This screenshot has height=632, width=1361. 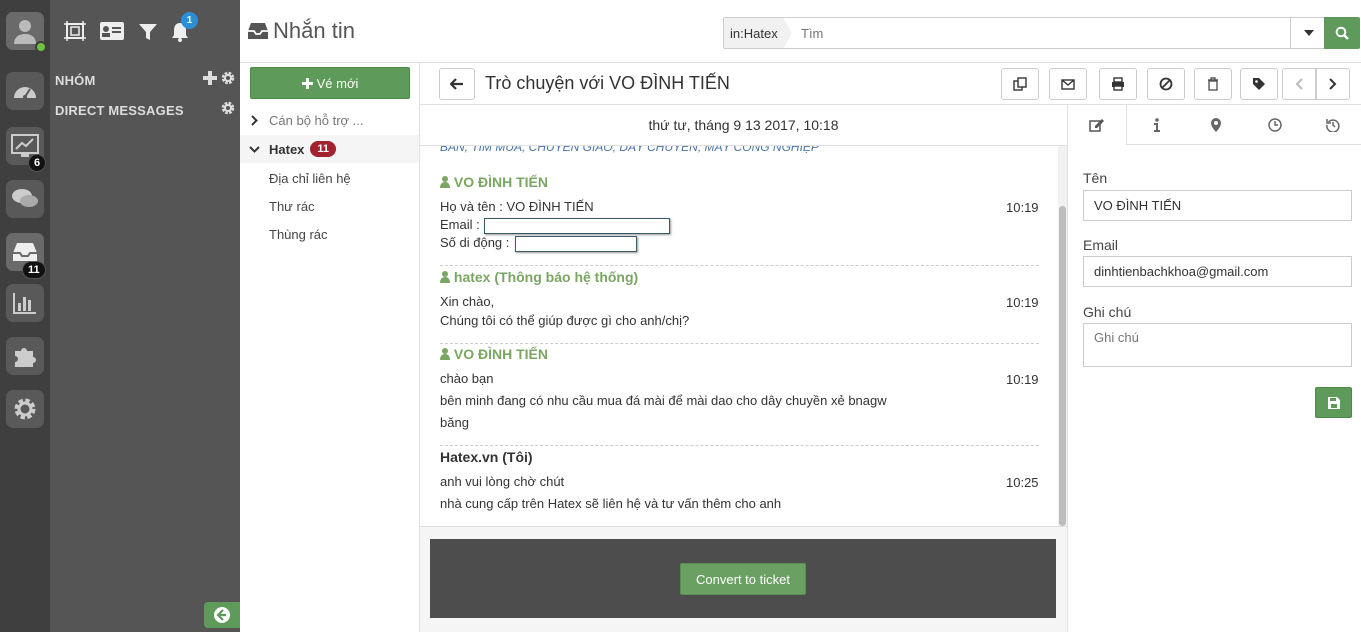 I want to click on copy-button, so click(x=1020, y=84).